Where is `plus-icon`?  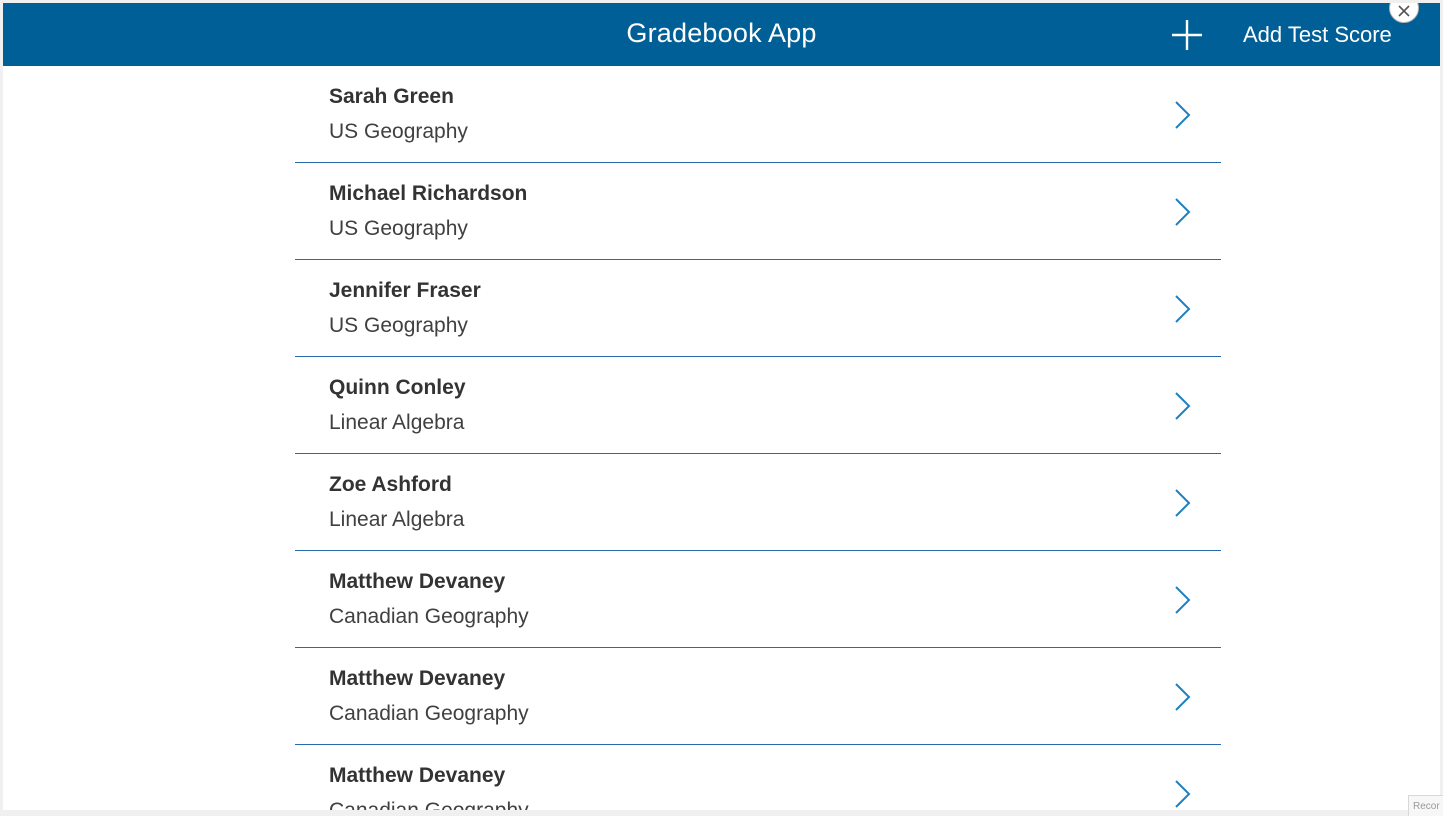 plus-icon is located at coordinates (1187, 35).